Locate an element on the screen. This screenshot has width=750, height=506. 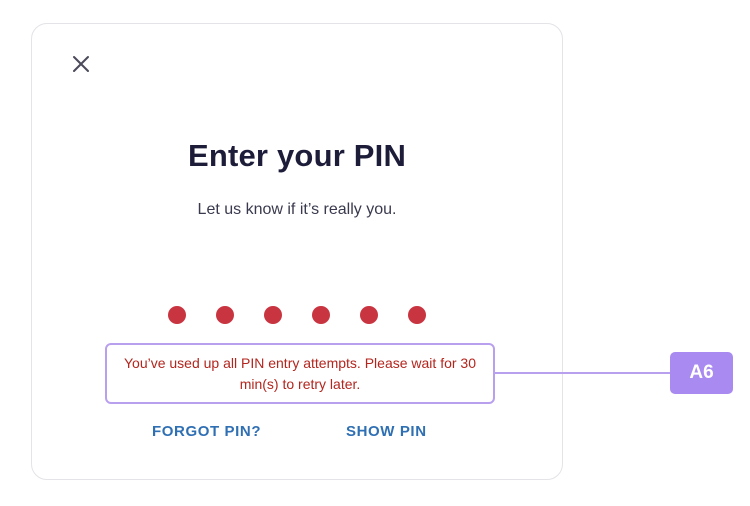
close-icon-glyph is located at coordinates (81, 64).